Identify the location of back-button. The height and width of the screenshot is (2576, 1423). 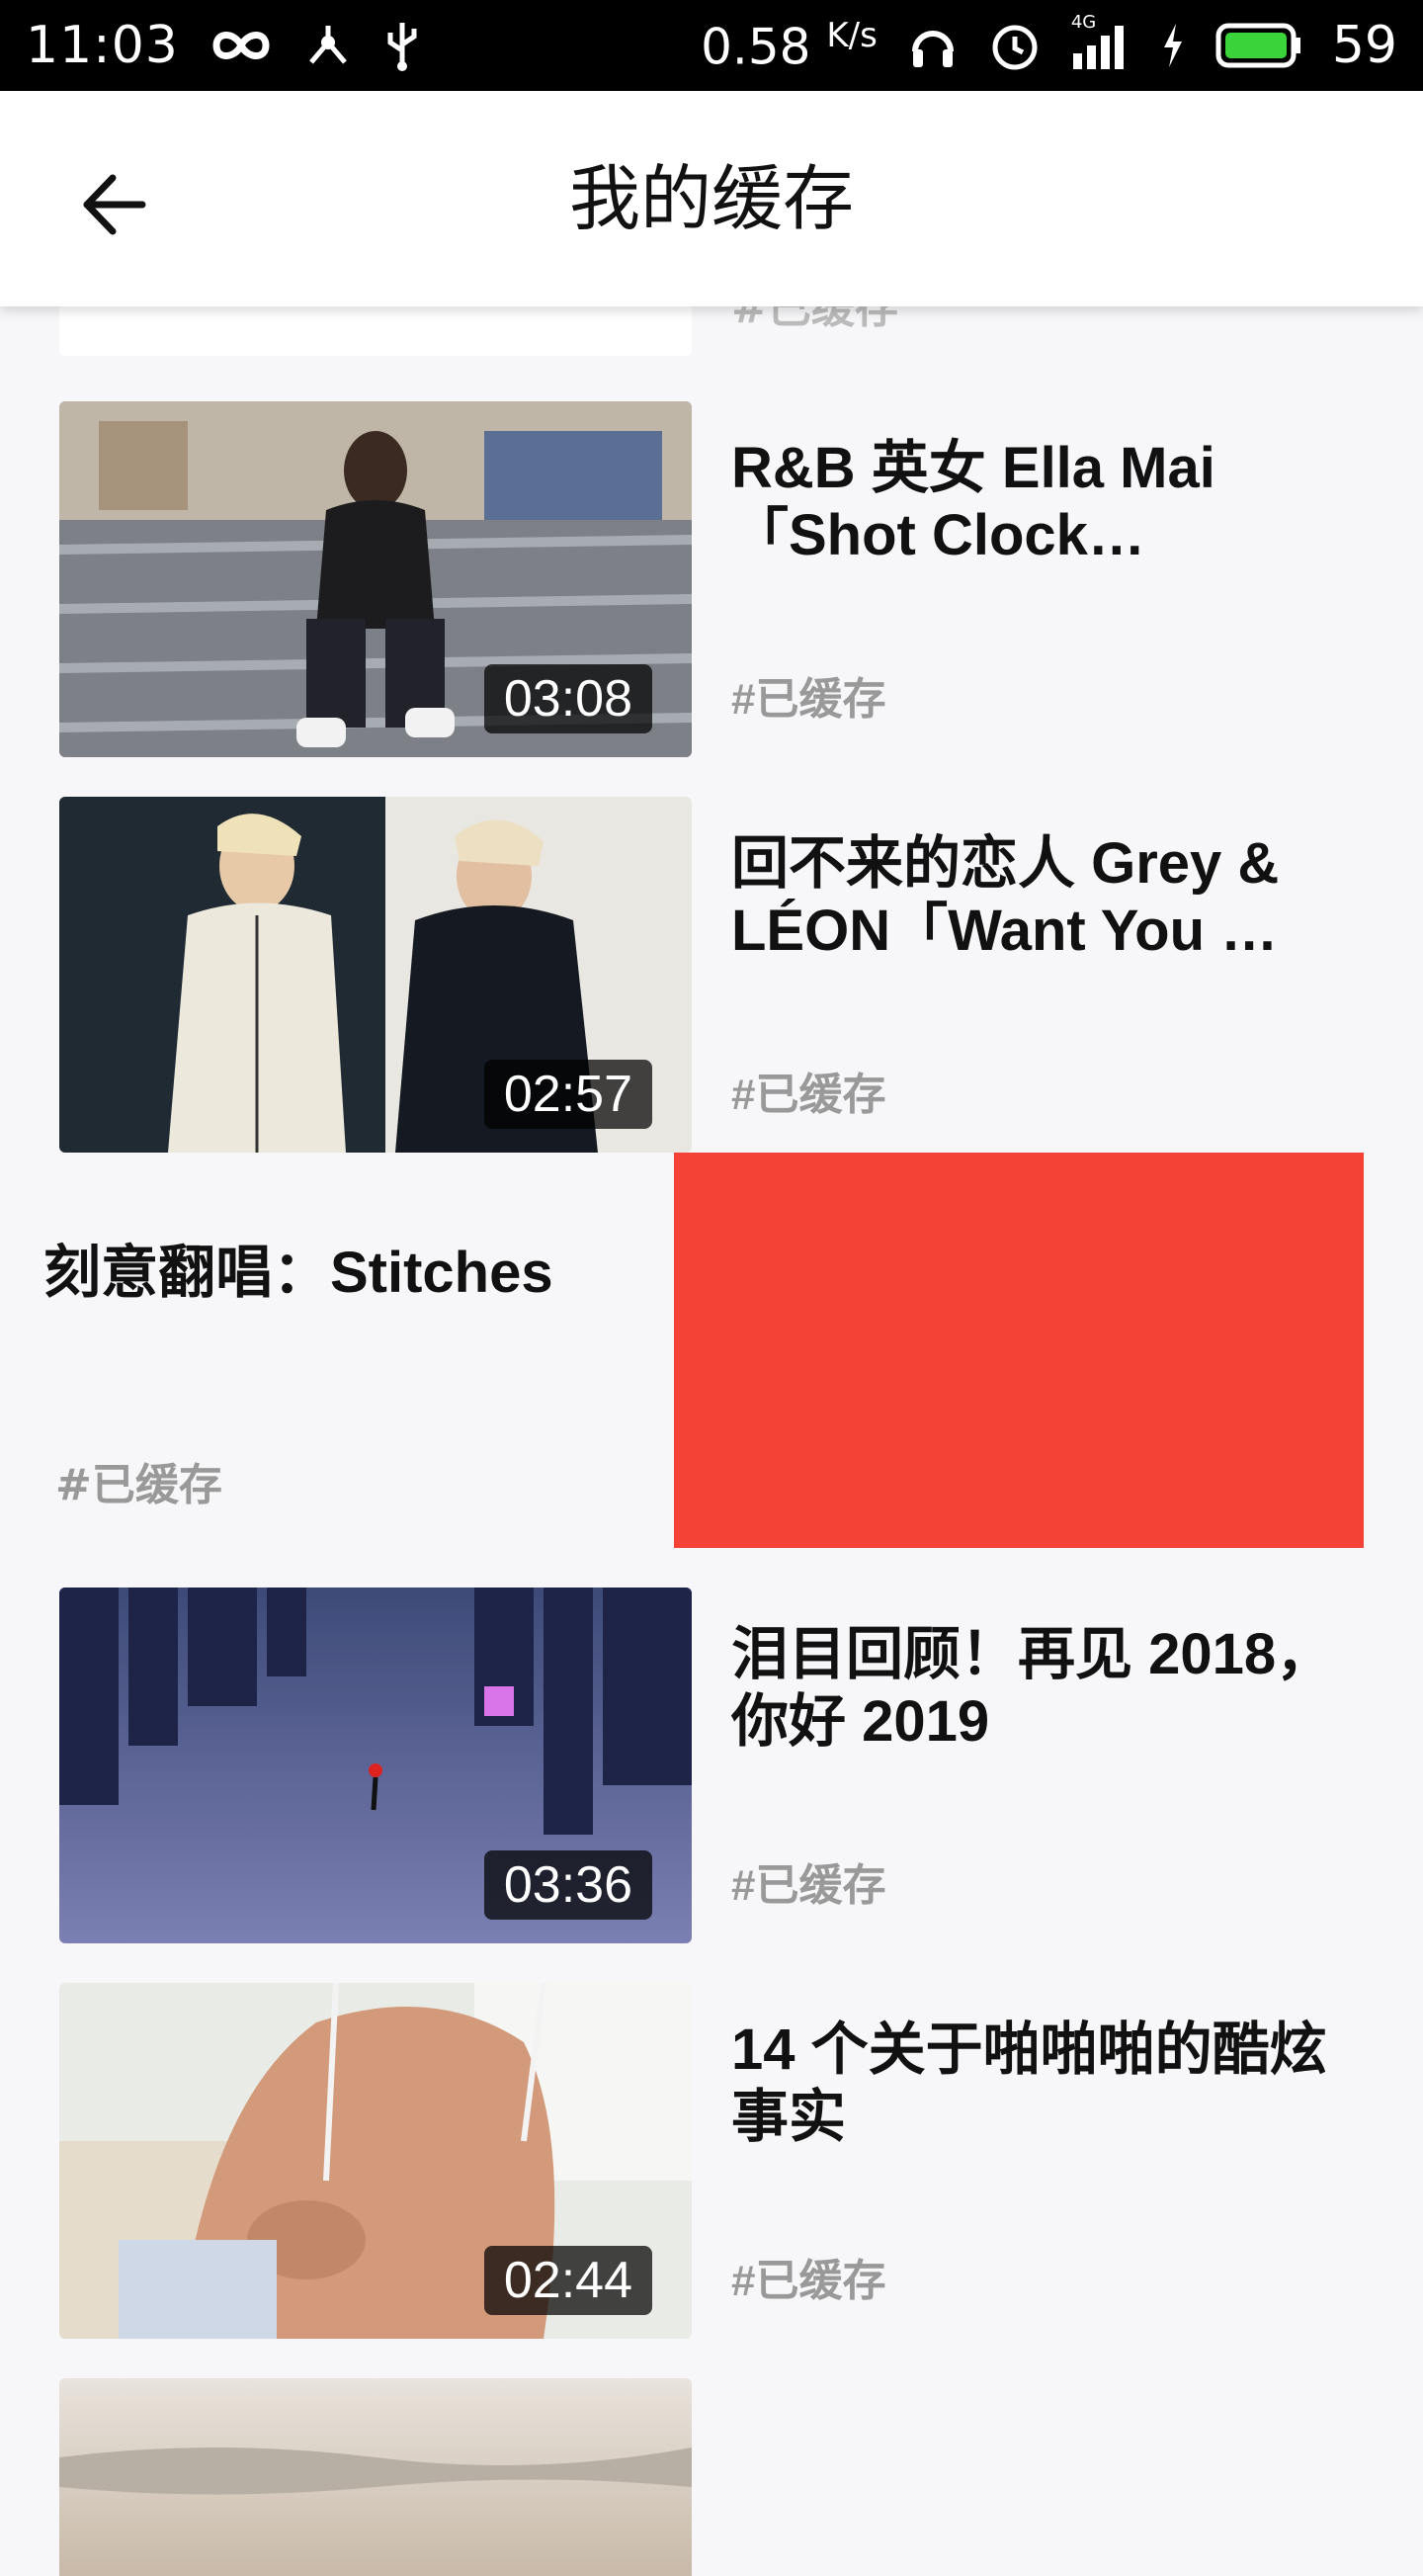
(113, 204).